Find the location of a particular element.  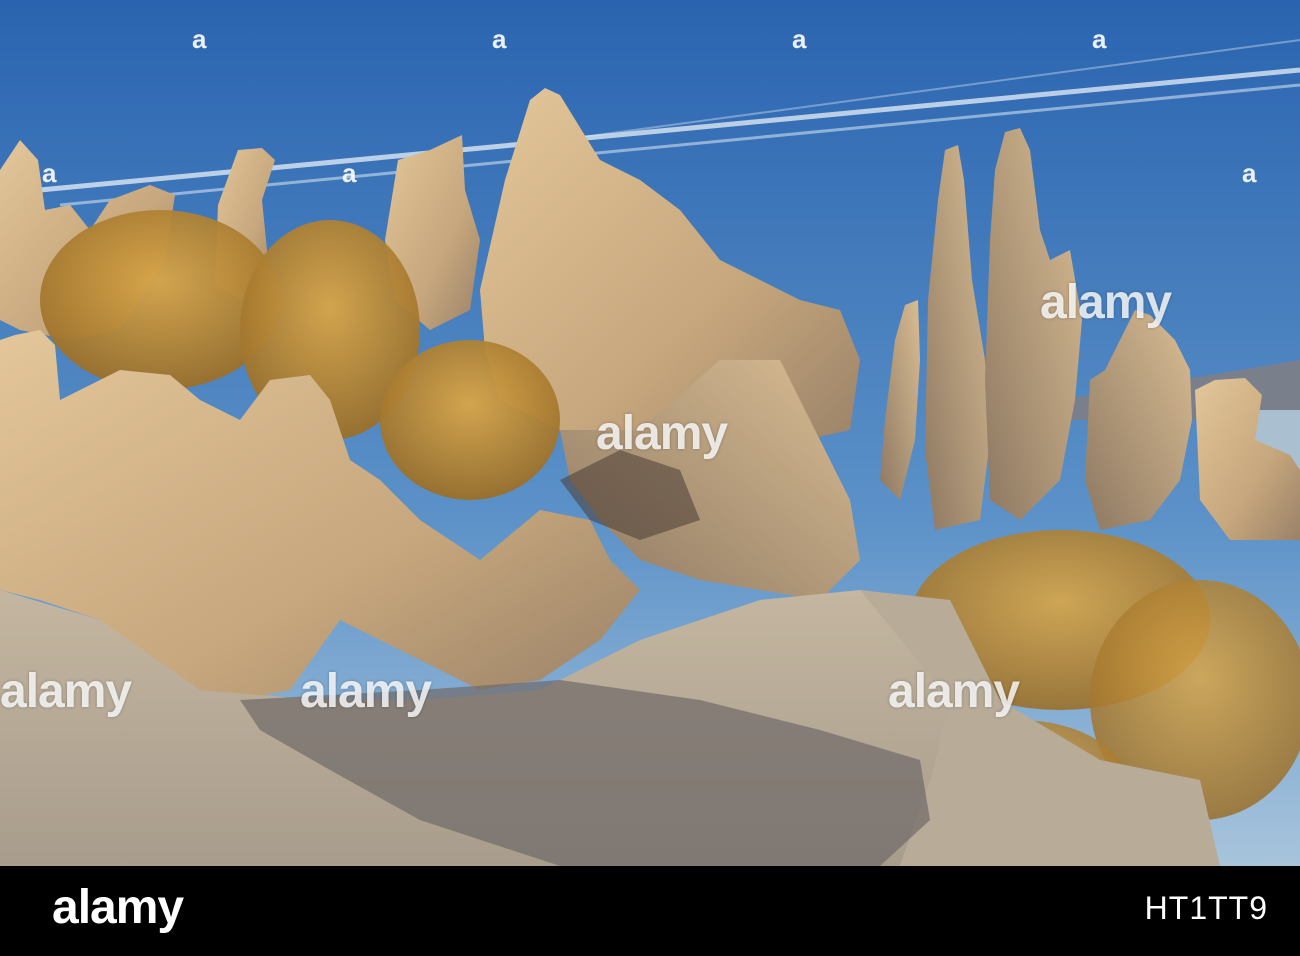

image-code: HT1TT9 is located at coordinates (1206, 908).